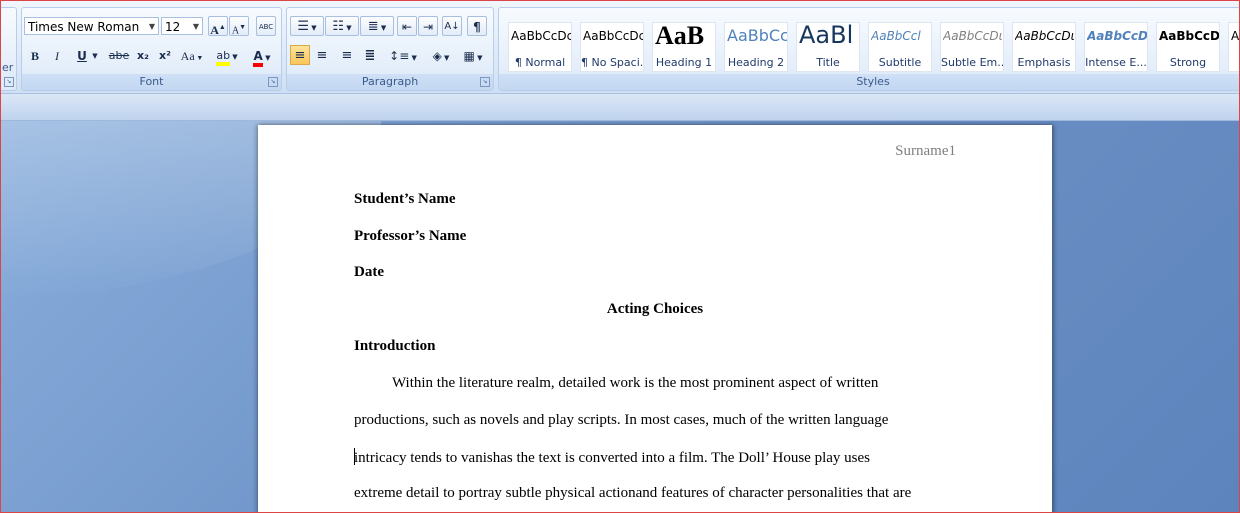 The height and width of the screenshot is (513, 1240). I want to click on multilevel-list-icon: ≣, so click(373, 26).